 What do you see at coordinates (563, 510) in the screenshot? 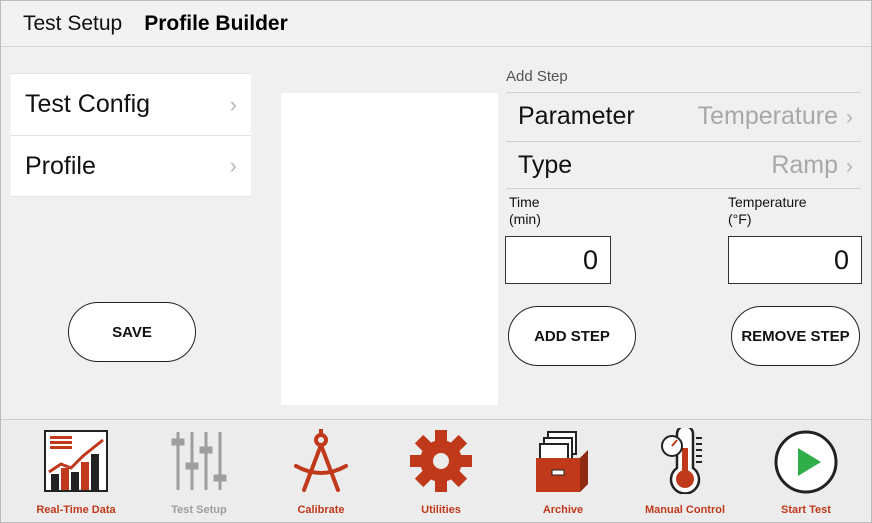
I see `toolbar-label: Archive` at bounding box center [563, 510].